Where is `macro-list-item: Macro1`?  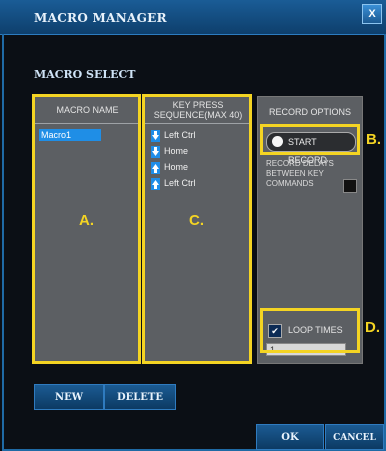
macro-list-item: Macro1 is located at coordinates (70, 135).